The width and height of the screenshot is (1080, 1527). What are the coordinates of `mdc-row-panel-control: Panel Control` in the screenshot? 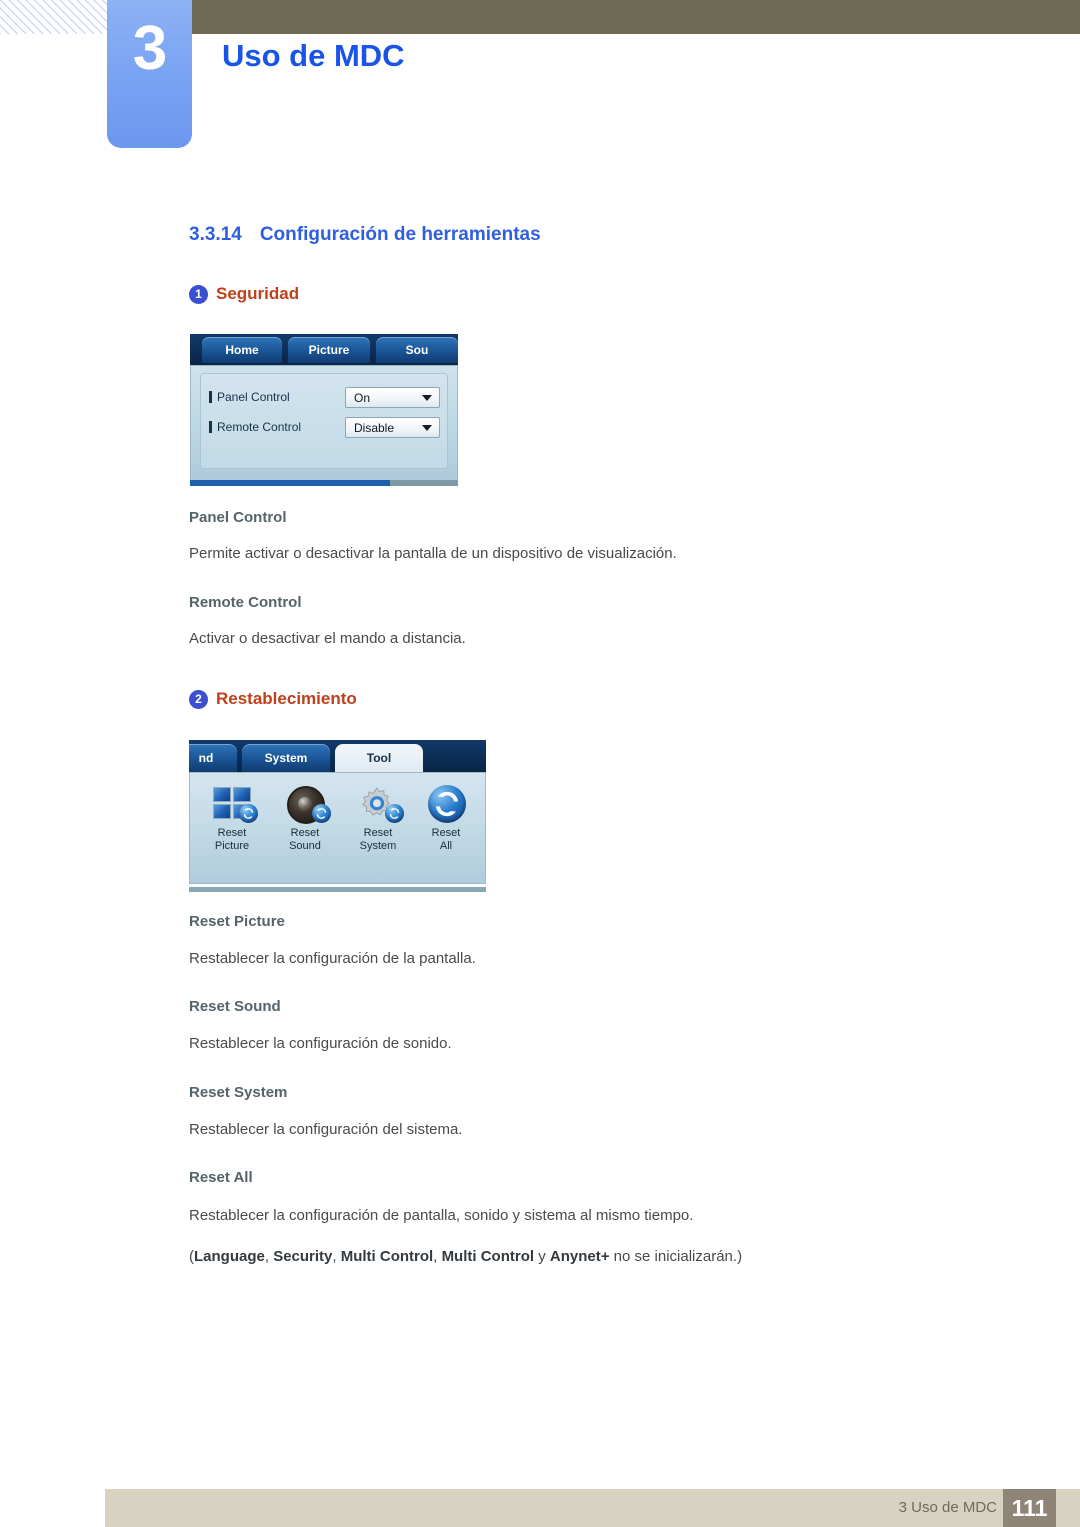 It's located at (249, 397).